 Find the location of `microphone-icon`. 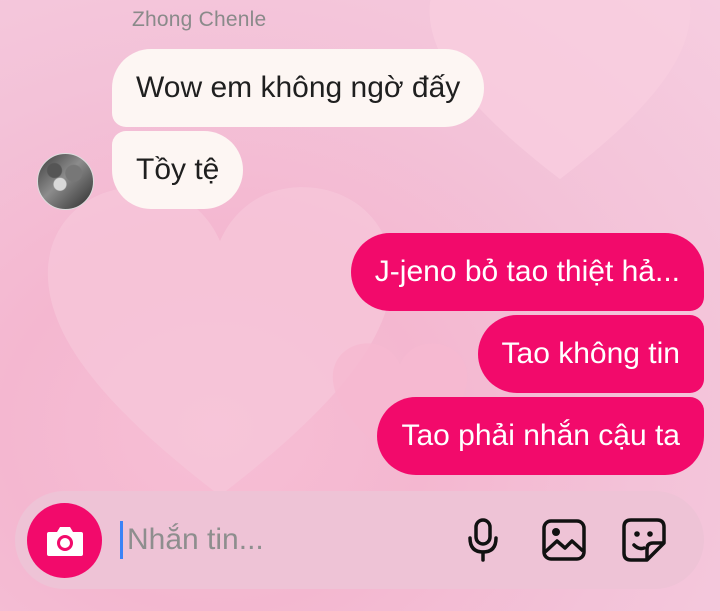

microphone-icon is located at coordinates (483, 540).